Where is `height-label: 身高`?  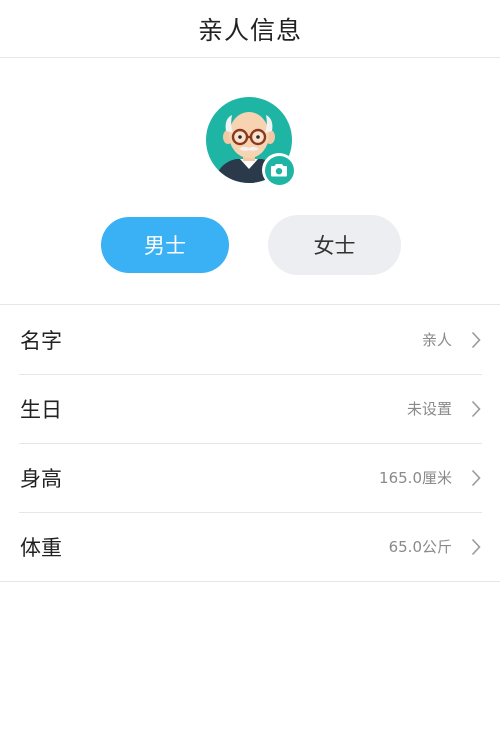 height-label: 身高 is located at coordinates (41, 478).